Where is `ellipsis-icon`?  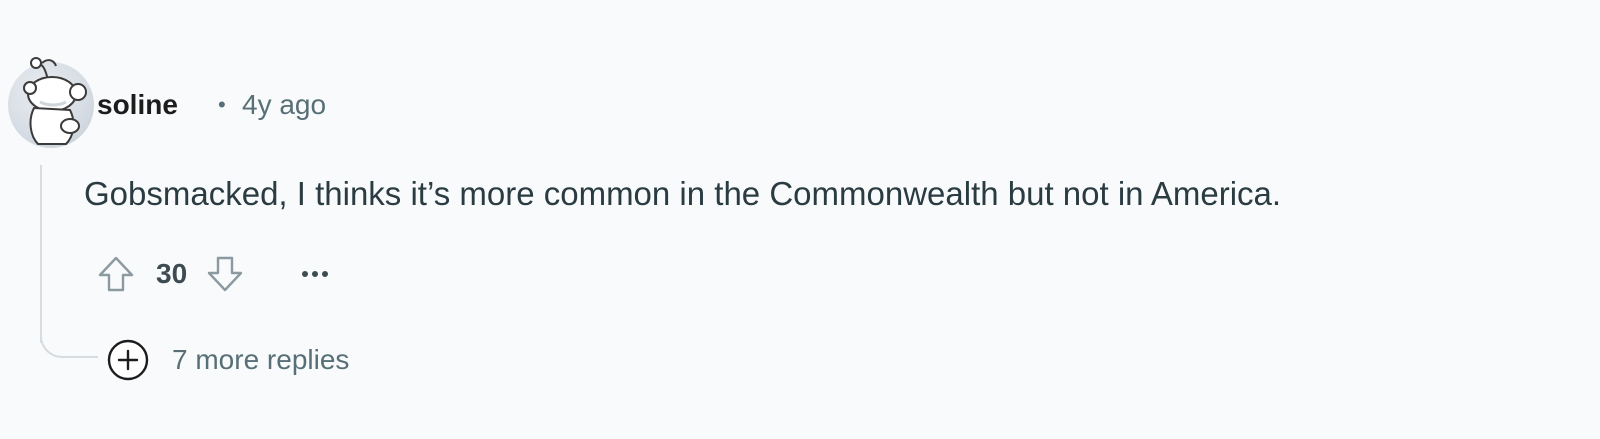
ellipsis-icon is located at coordinates (315, 274).